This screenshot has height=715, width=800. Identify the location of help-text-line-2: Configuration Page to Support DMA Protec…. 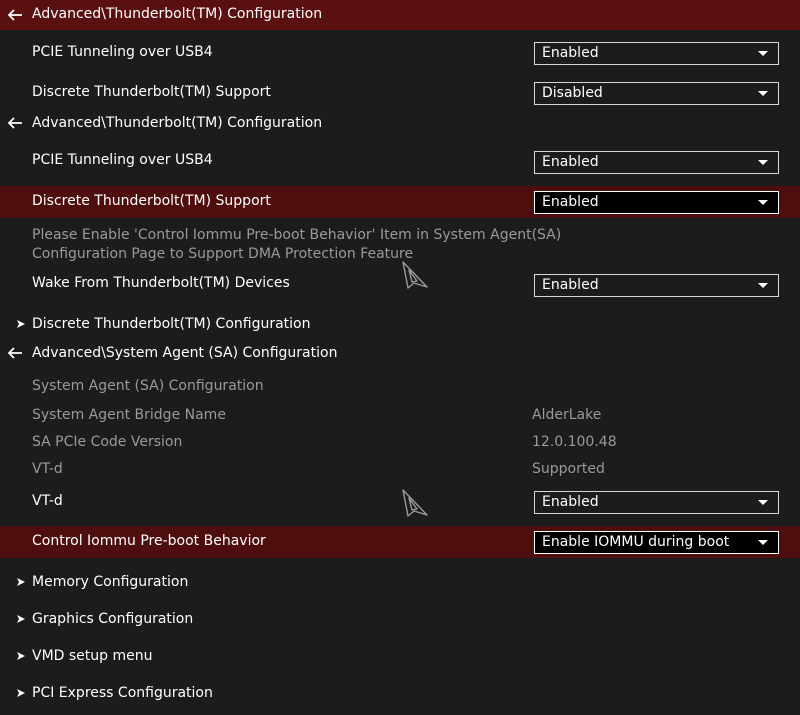
(223, 254).